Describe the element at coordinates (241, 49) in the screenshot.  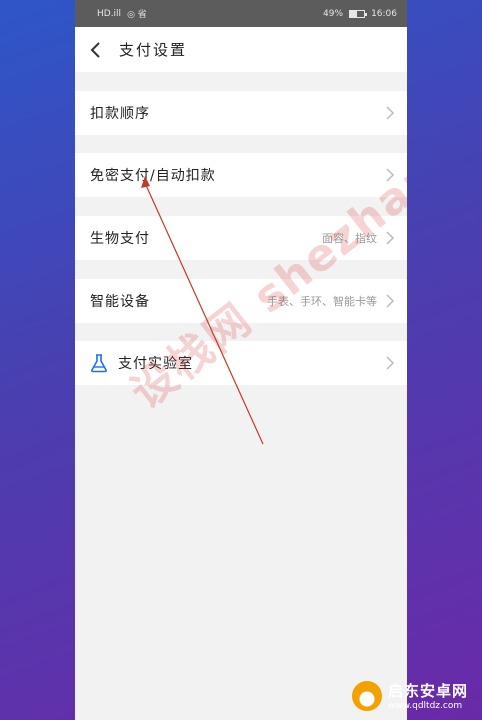
I see `header: 支付设置` at that location.